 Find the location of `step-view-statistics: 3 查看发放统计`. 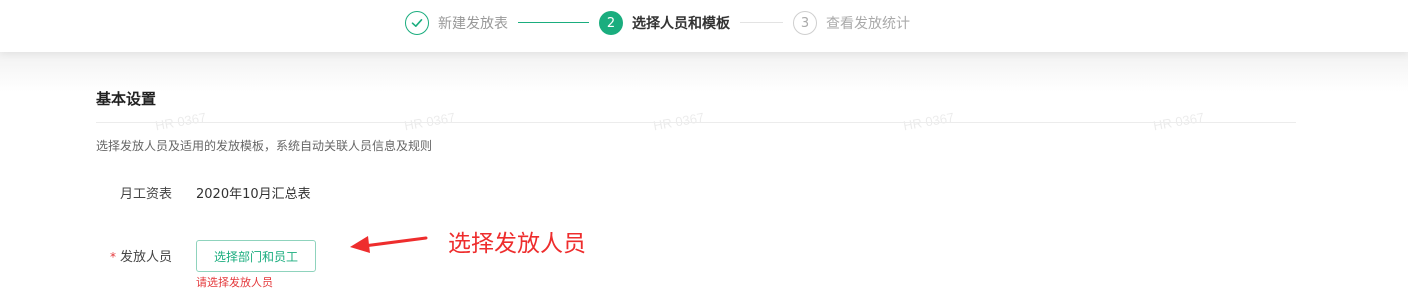

step-view-statistics: 3 查看发放统计 is located at coordinates (851, 23).